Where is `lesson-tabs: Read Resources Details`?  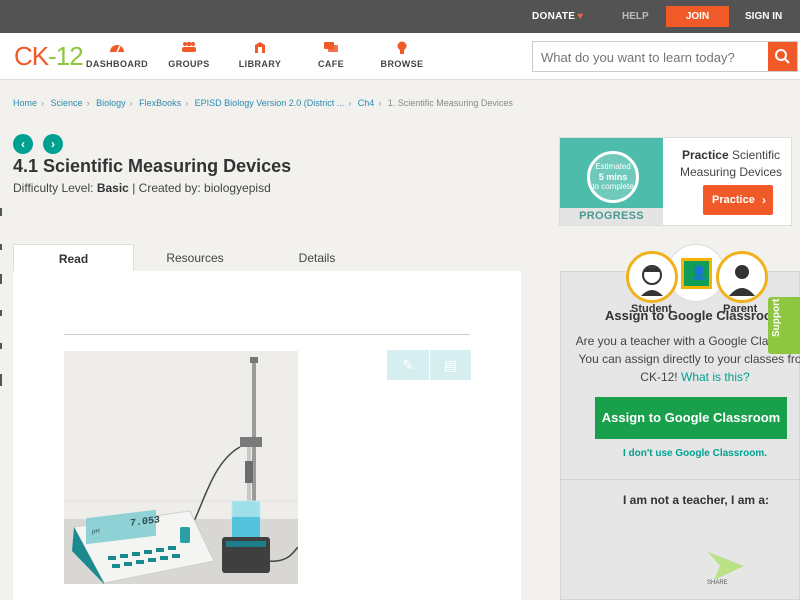
lesson-tabs: Read Resources Details is located at coordinates (267, 258).